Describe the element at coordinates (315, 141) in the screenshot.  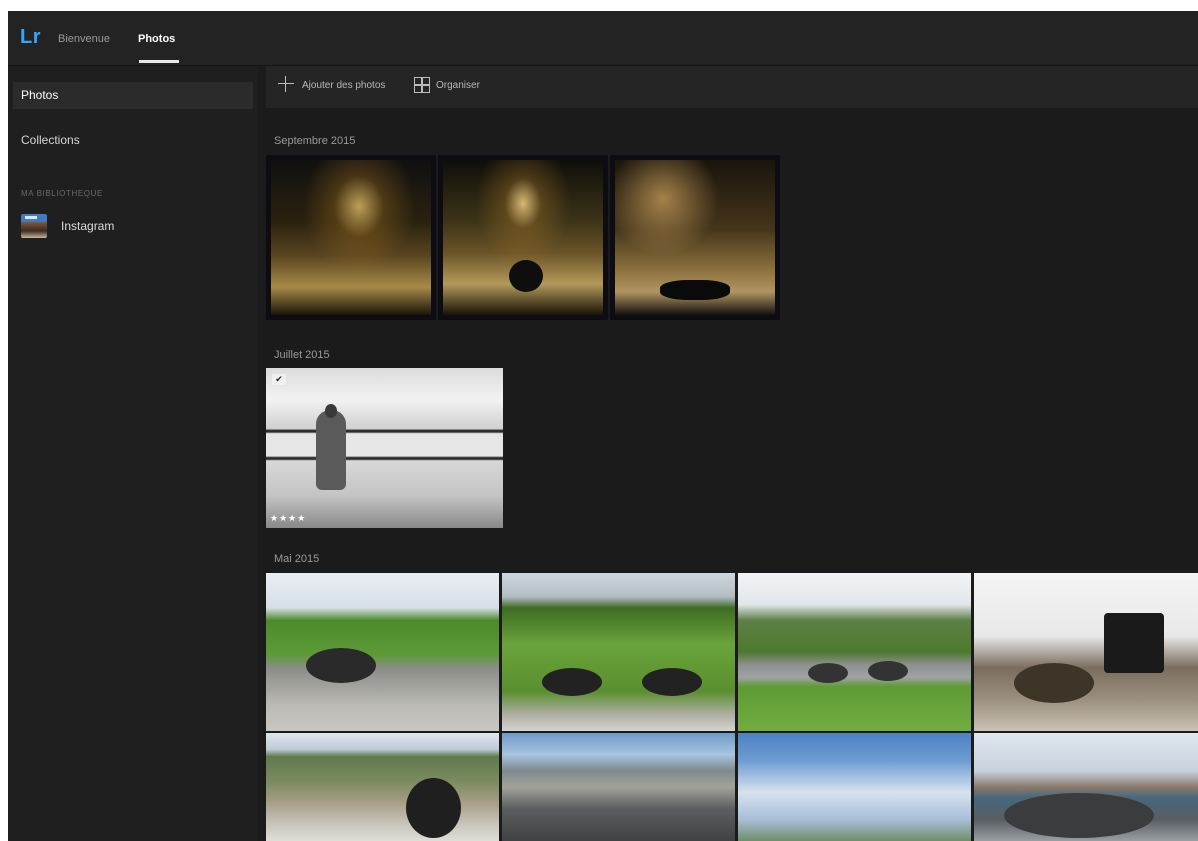
I see `group-title-septembre: Septembre 2015` at that location.